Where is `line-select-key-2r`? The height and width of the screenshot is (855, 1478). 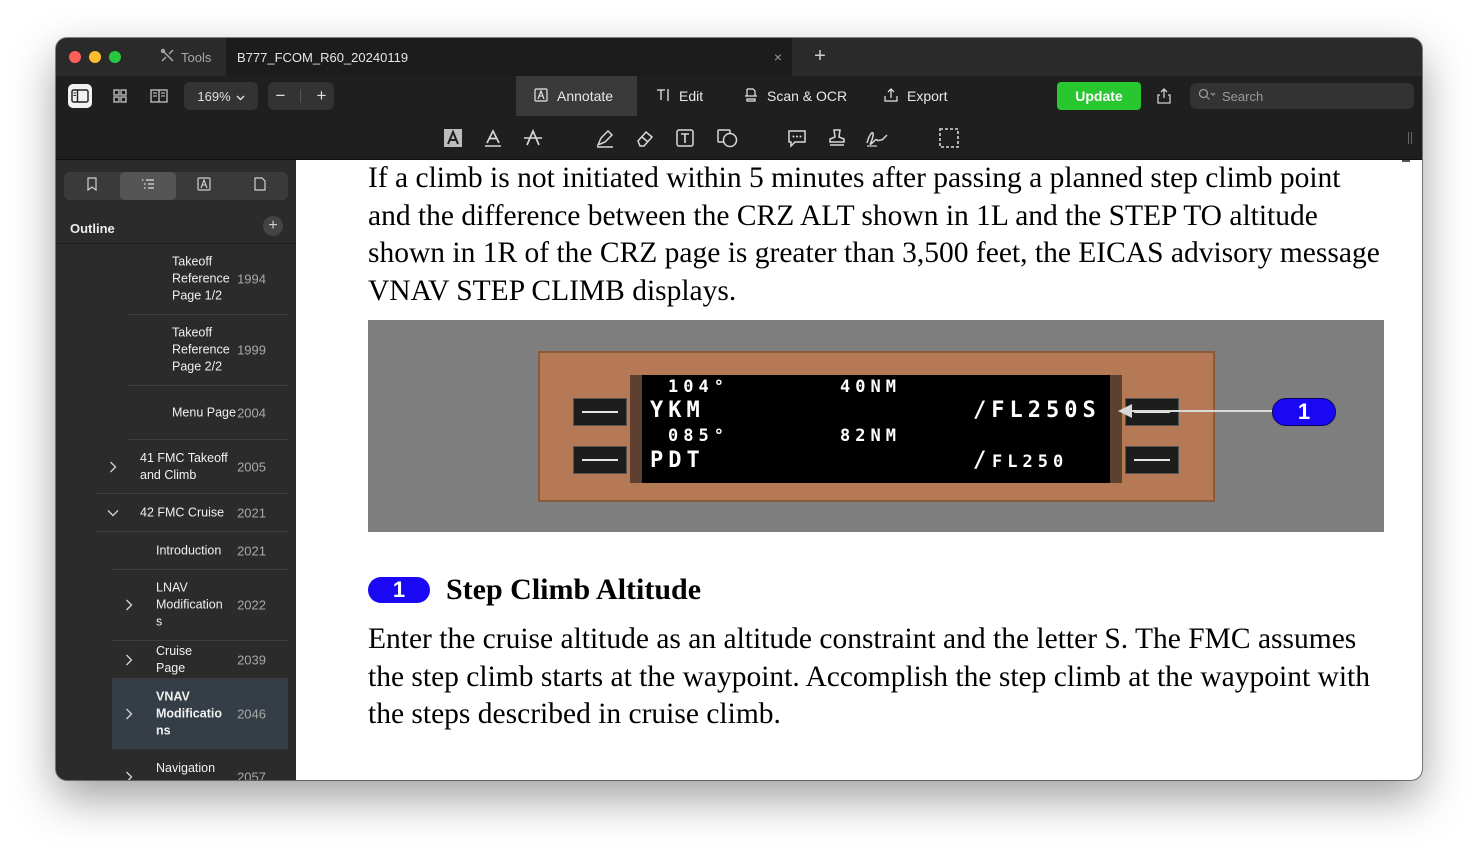
line-select-key-2r is located at coordinates (1152, 460).